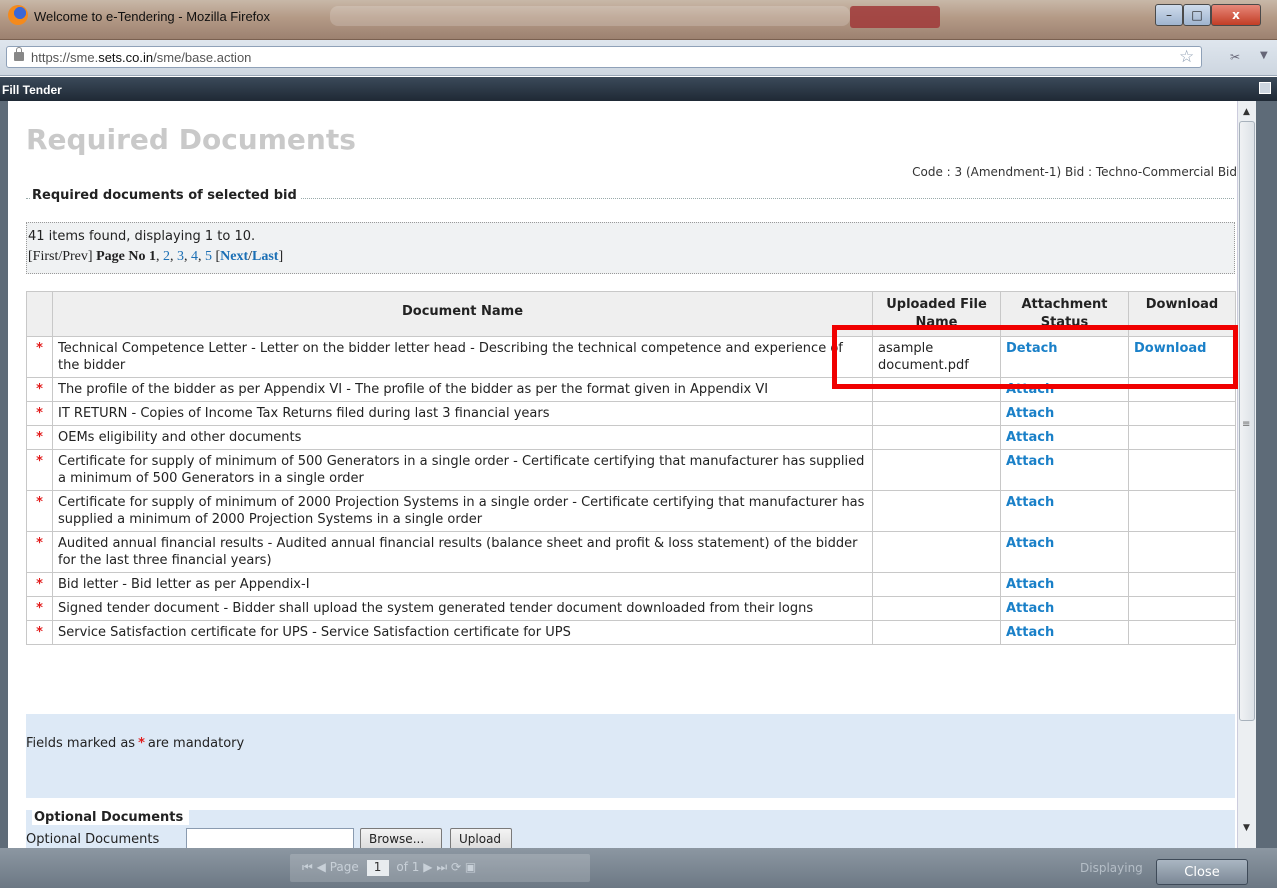 The image size is (1277, 888). I want to click on dropdown-arrow-icon: ▼, so click(1264, 55).